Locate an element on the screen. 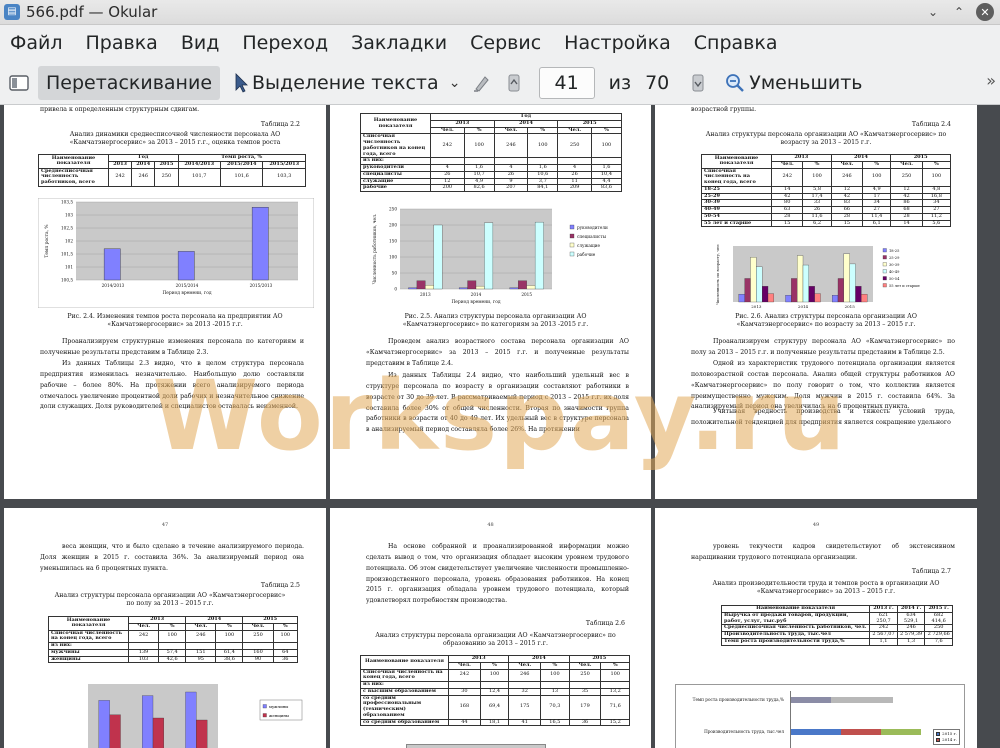  legend-label: специалисты is located at coordinates (592, 236).